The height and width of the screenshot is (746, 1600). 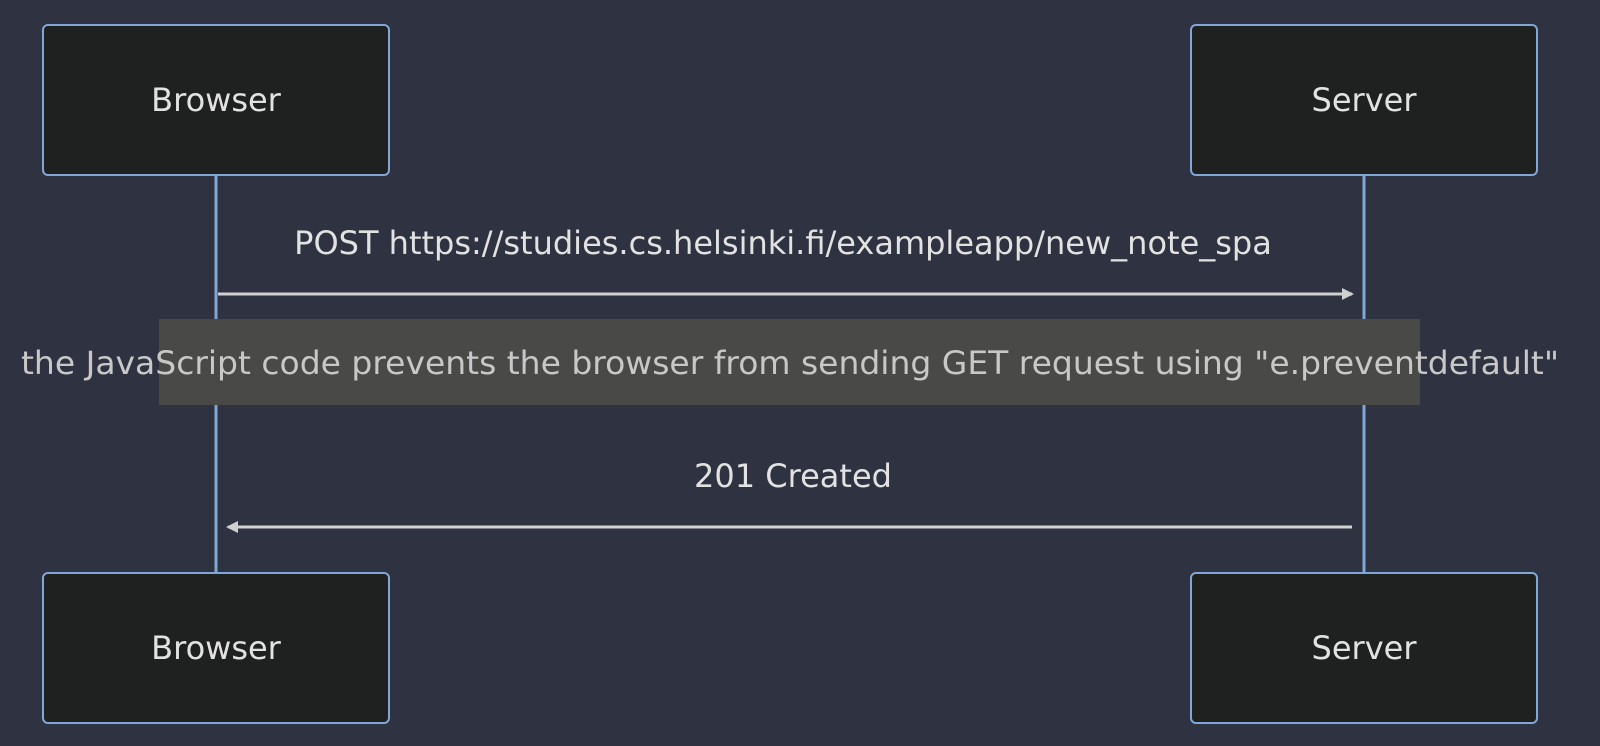 I want to click on participant-server-top-label: Server, so click(x=1365, y=100).